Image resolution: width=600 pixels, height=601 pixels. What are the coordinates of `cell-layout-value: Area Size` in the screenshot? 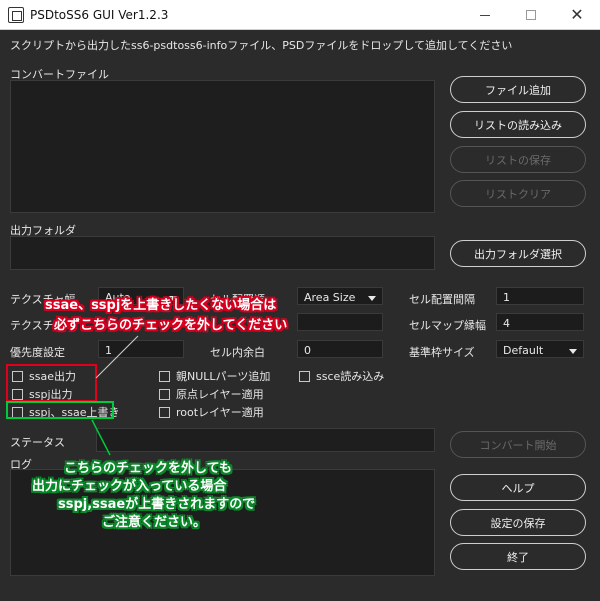 It's located at (330, 297).